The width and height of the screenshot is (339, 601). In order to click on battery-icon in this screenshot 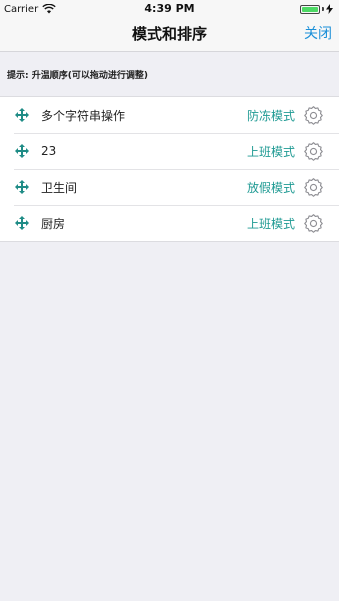, I will do `click(310, 9)`.